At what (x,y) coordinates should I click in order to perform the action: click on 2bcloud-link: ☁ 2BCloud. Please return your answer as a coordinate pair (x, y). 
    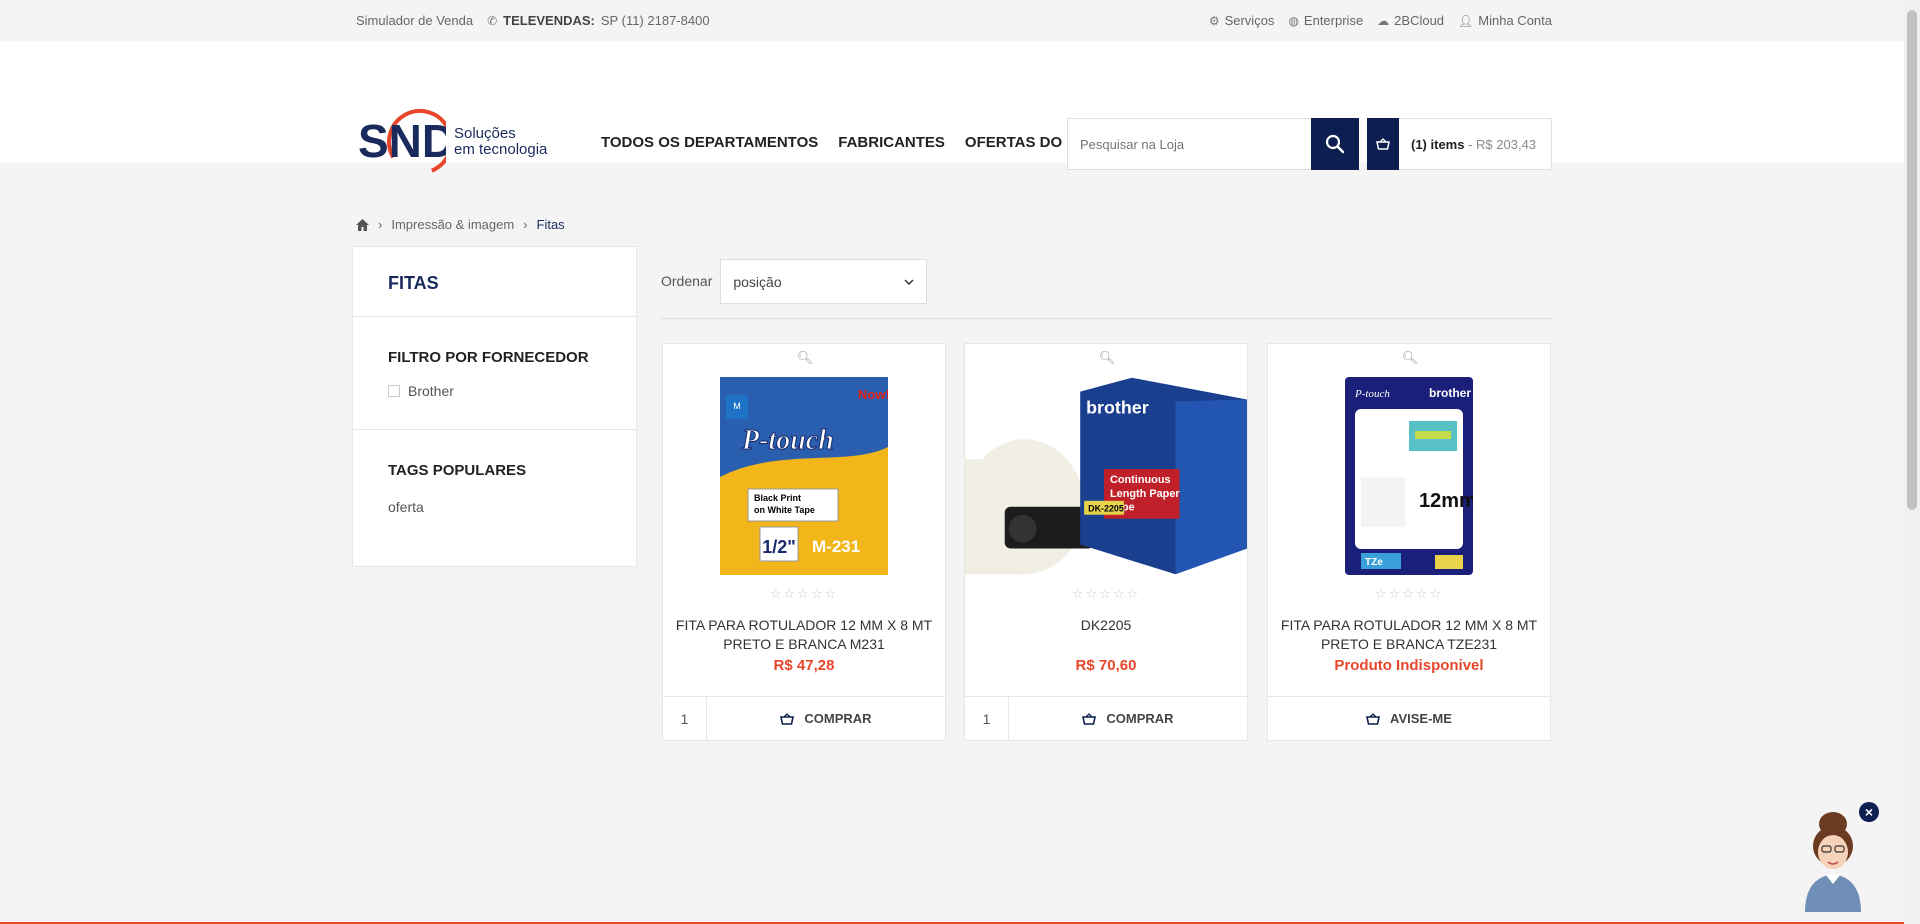
    Looking at the image, I should click on (1410, 20).